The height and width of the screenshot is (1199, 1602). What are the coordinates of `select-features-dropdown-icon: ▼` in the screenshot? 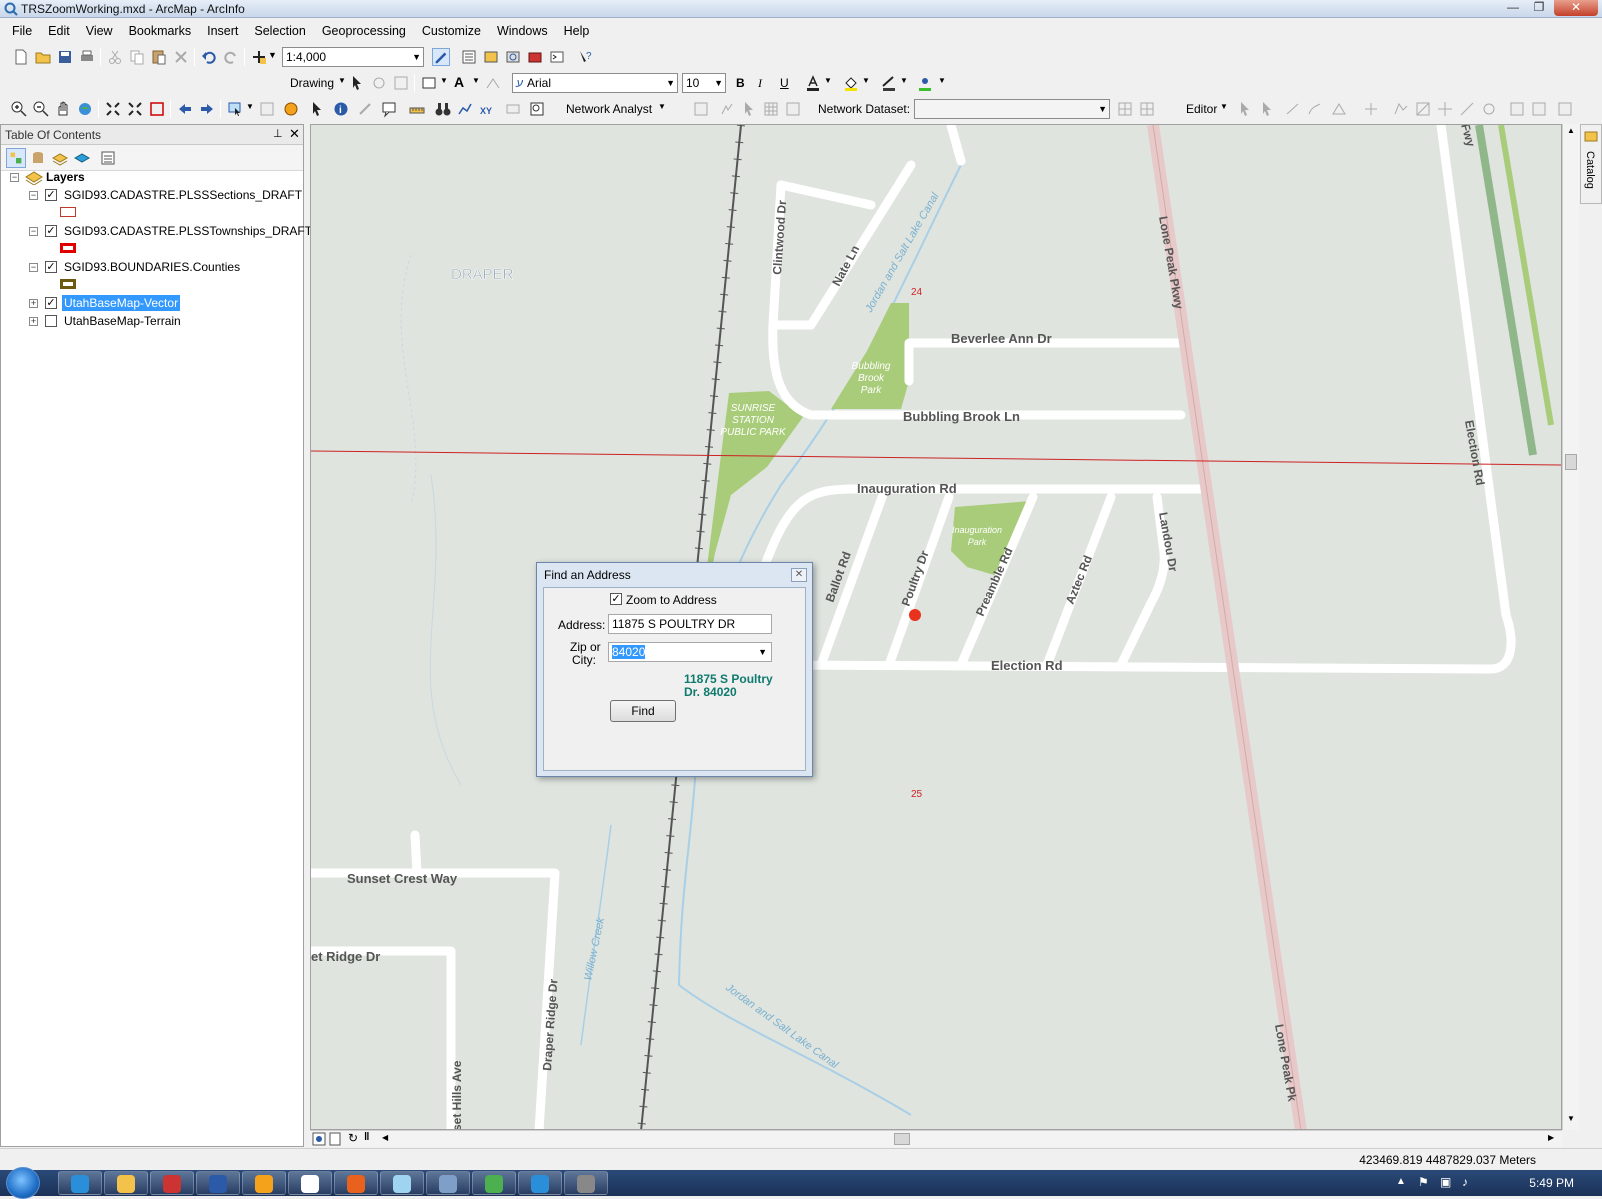 It's located at (250, 106).